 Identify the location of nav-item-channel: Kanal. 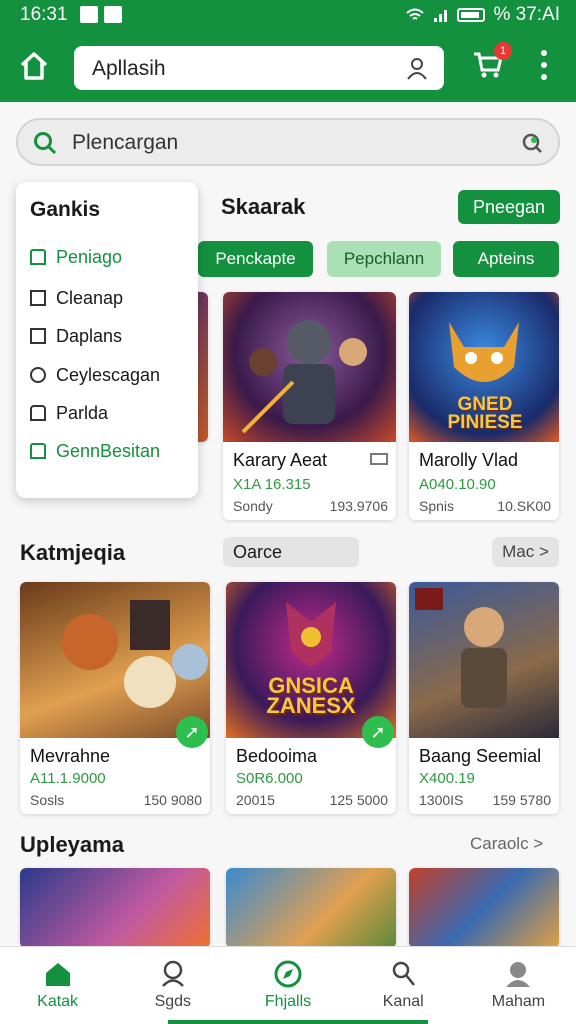
(403, 985).